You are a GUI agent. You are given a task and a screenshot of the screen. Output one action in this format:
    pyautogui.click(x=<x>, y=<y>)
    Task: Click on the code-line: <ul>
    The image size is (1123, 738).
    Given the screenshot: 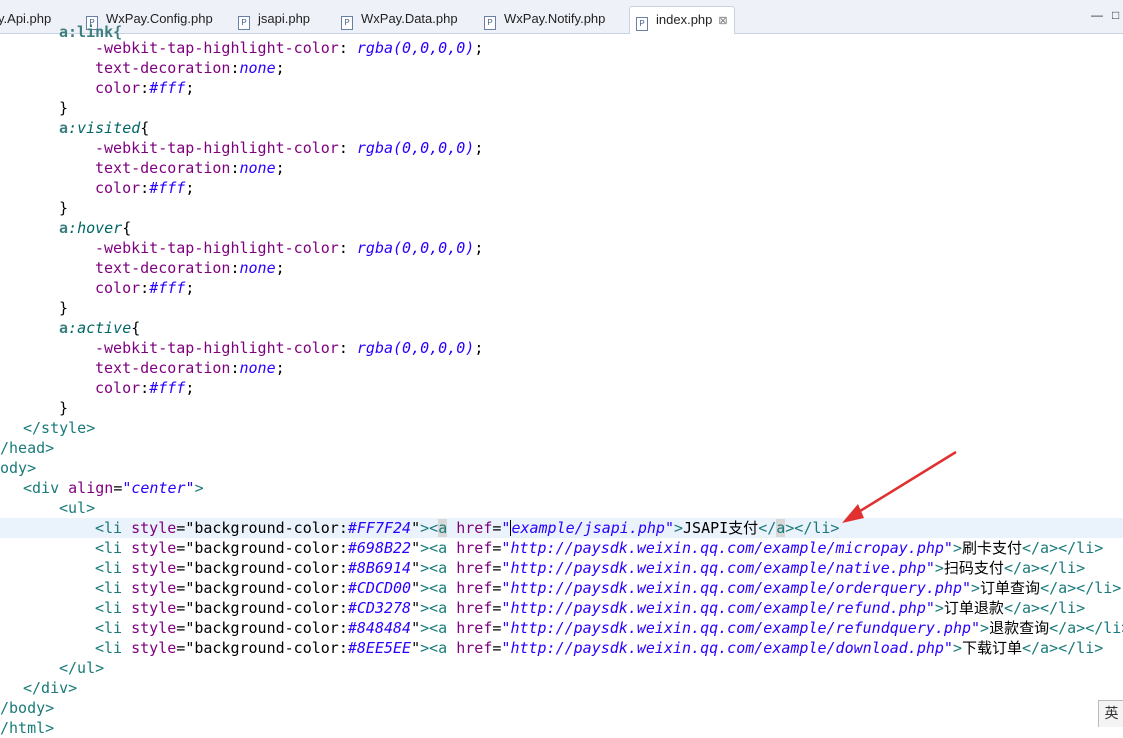 What is the action you would take?
    pyautogui.click(x=77, y=508)
    